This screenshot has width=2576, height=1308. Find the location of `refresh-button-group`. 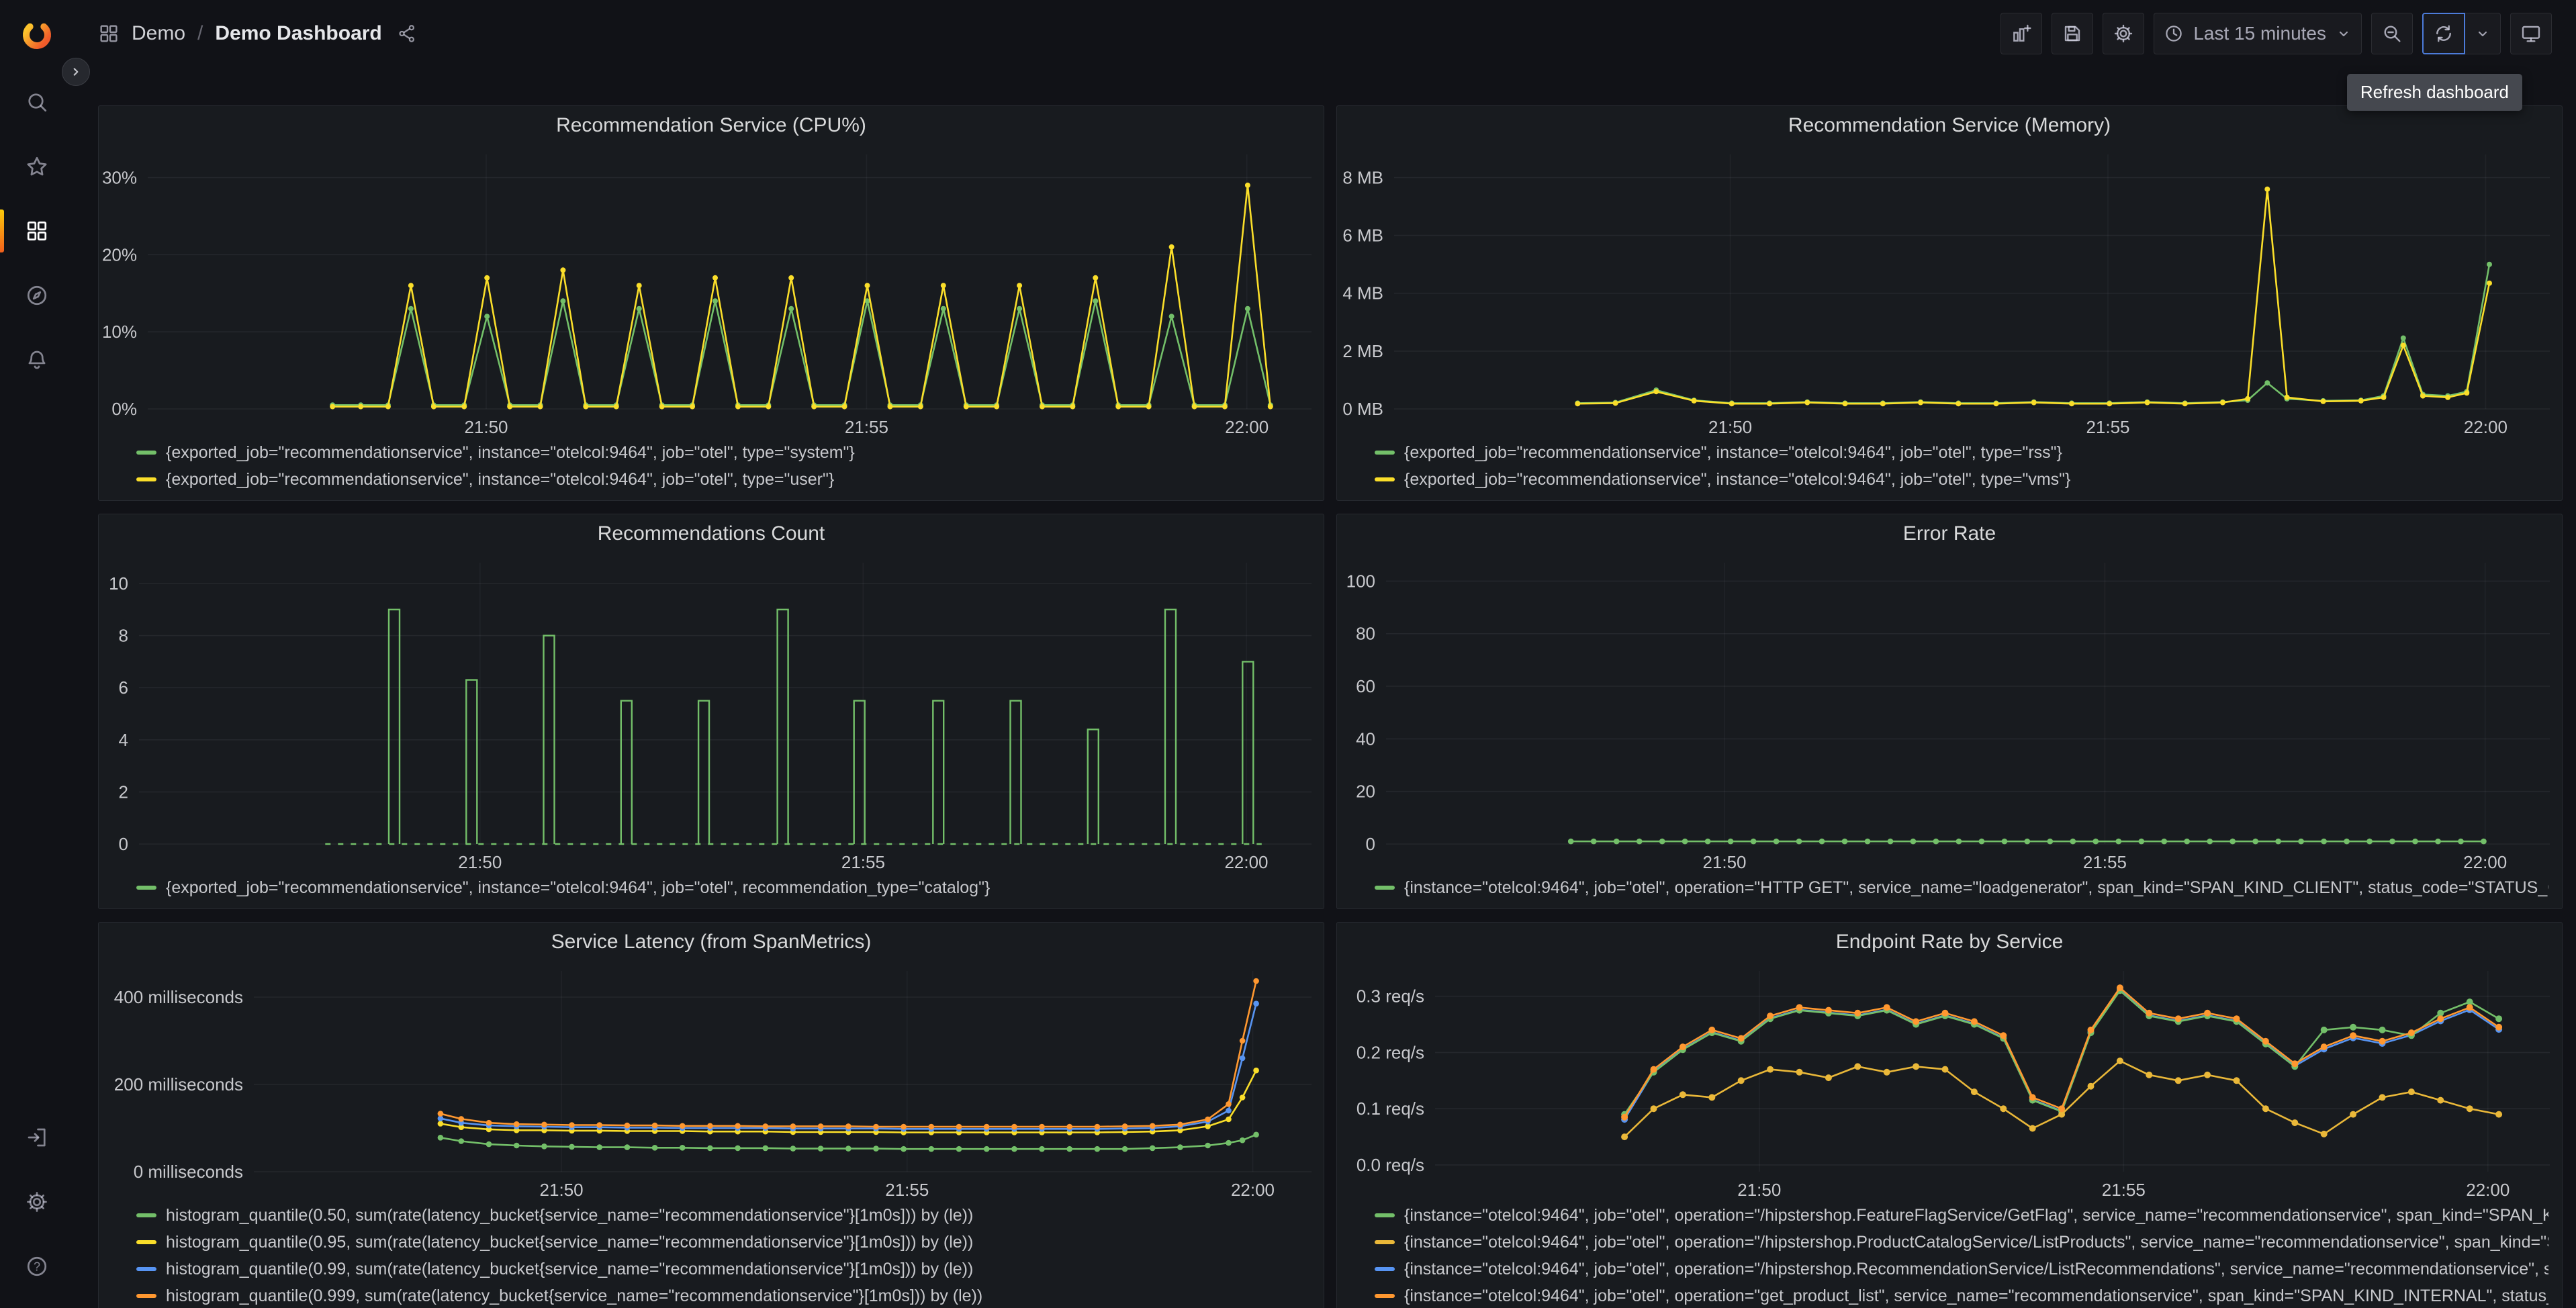

refresh-button-group is located at coordinates (2461, 33).